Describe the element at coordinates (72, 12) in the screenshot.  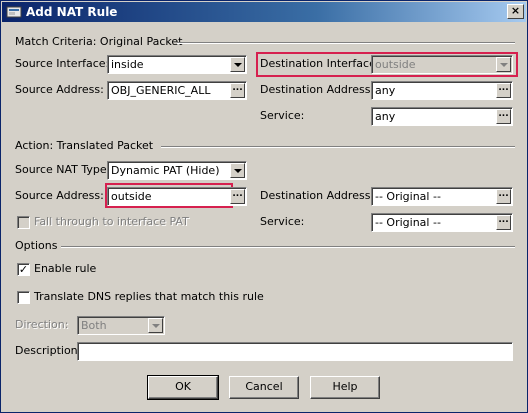
I see `window-title: Add NAT Rule` at that location.